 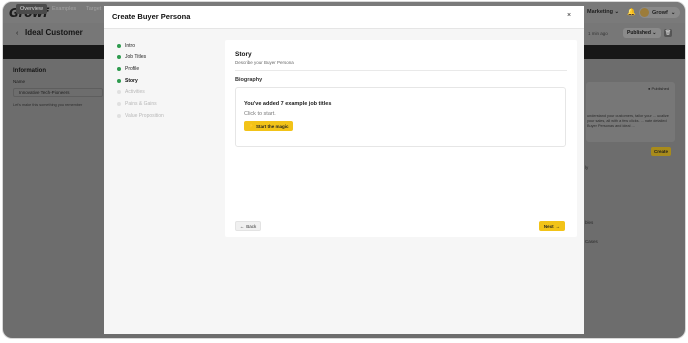 I want to click on back-button: ← Back, so click(x=248, y=226).